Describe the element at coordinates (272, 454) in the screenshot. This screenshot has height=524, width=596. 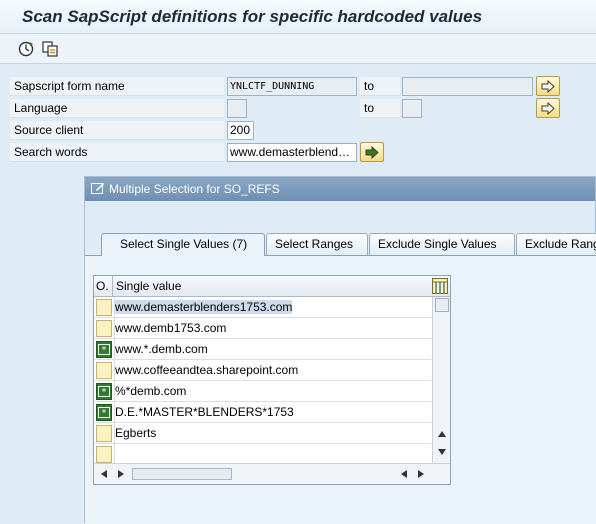
I see `single-value-cell` at that location.